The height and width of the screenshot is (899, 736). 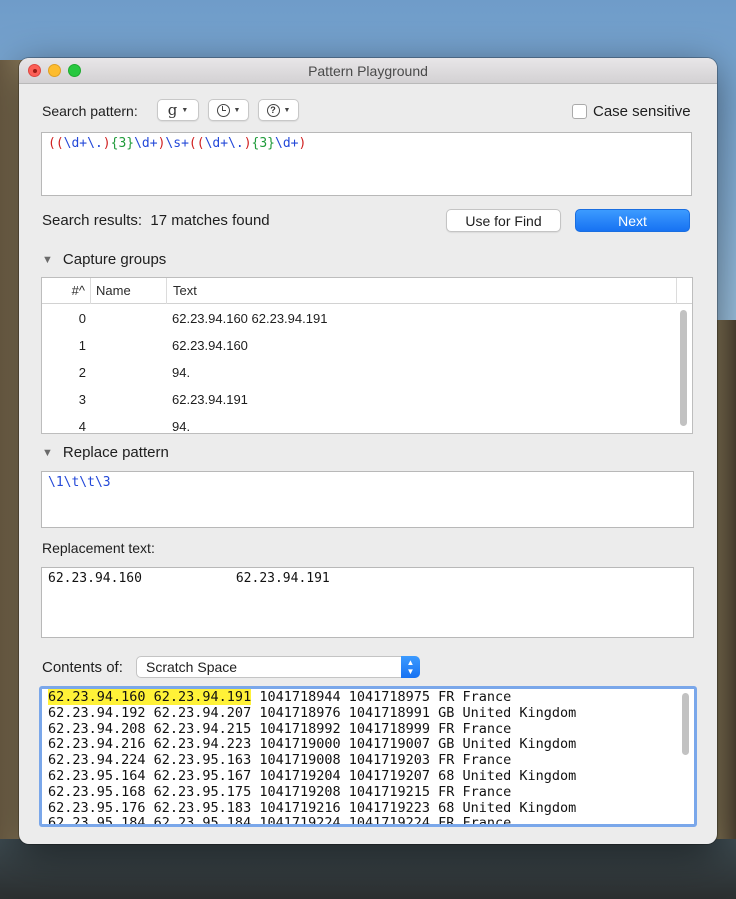 I want to click on group-text: 62.23.94.160, so click(x=210, y=345).